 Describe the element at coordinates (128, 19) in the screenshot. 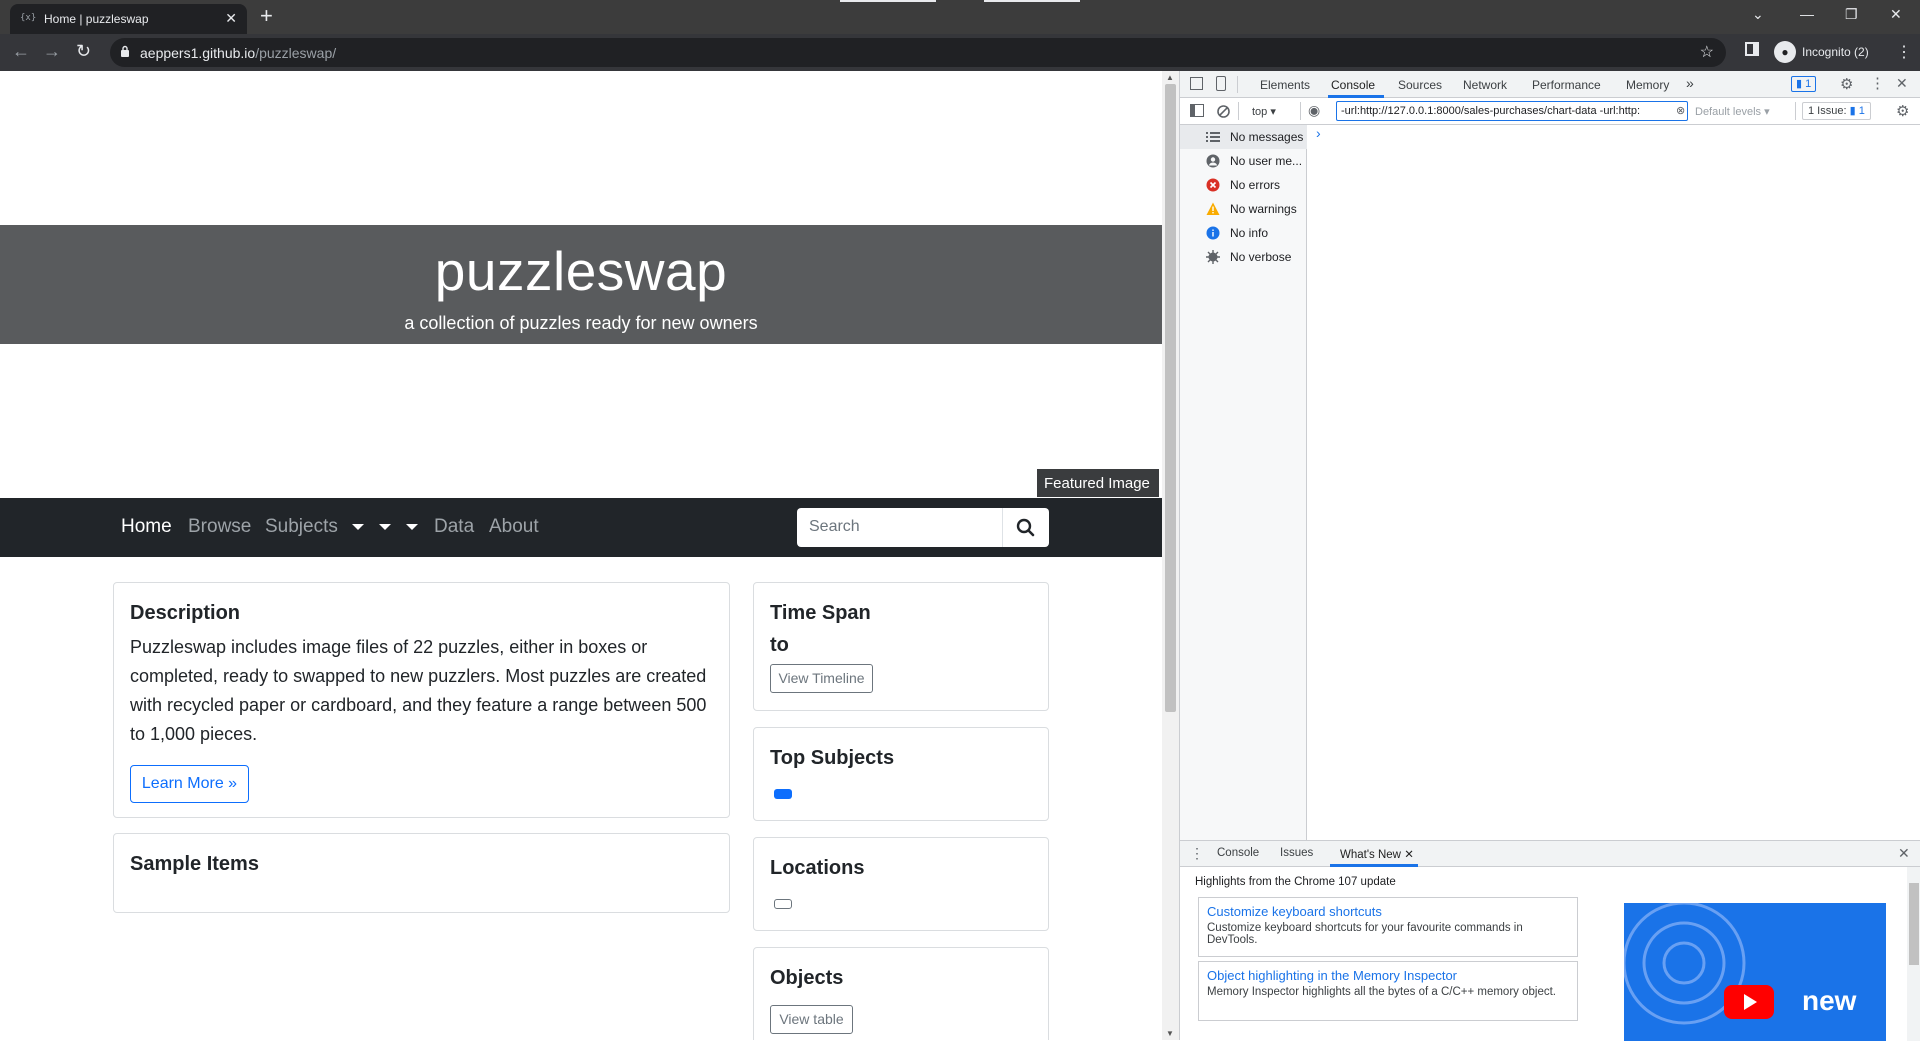

I see `browser-tab: {x} Home | puzzleswap ✕` at that location.